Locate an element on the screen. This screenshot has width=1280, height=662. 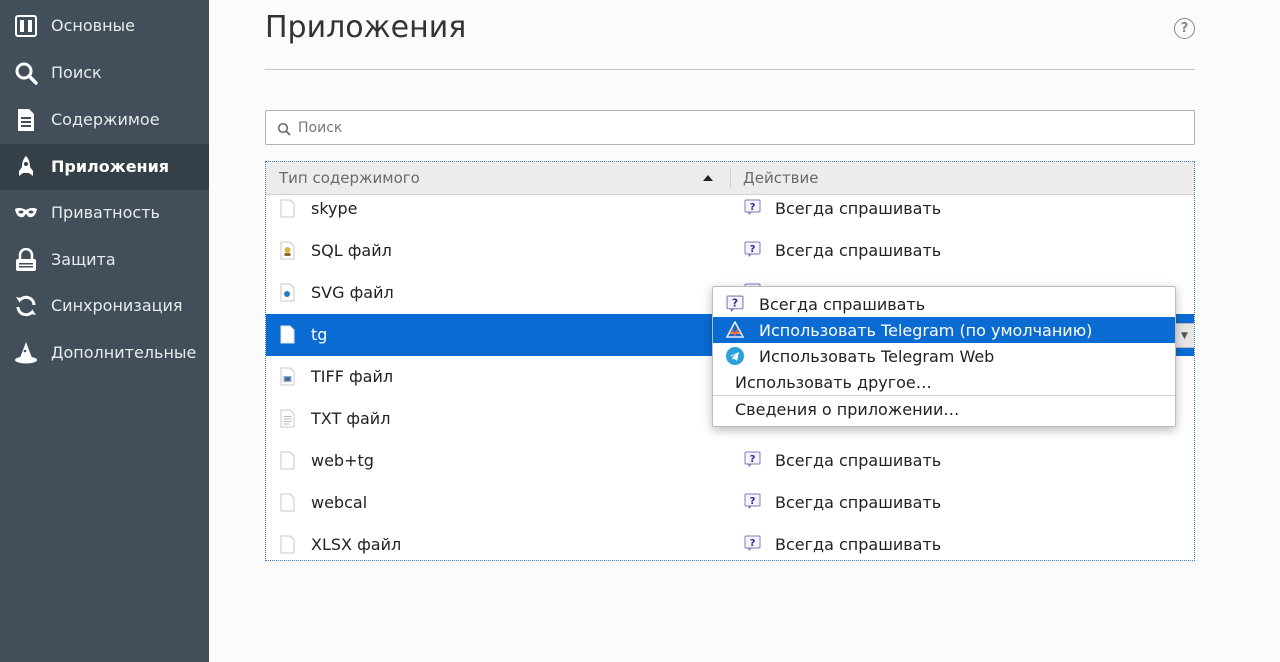
row-type: web+tg is located at coordinates (342, 460).